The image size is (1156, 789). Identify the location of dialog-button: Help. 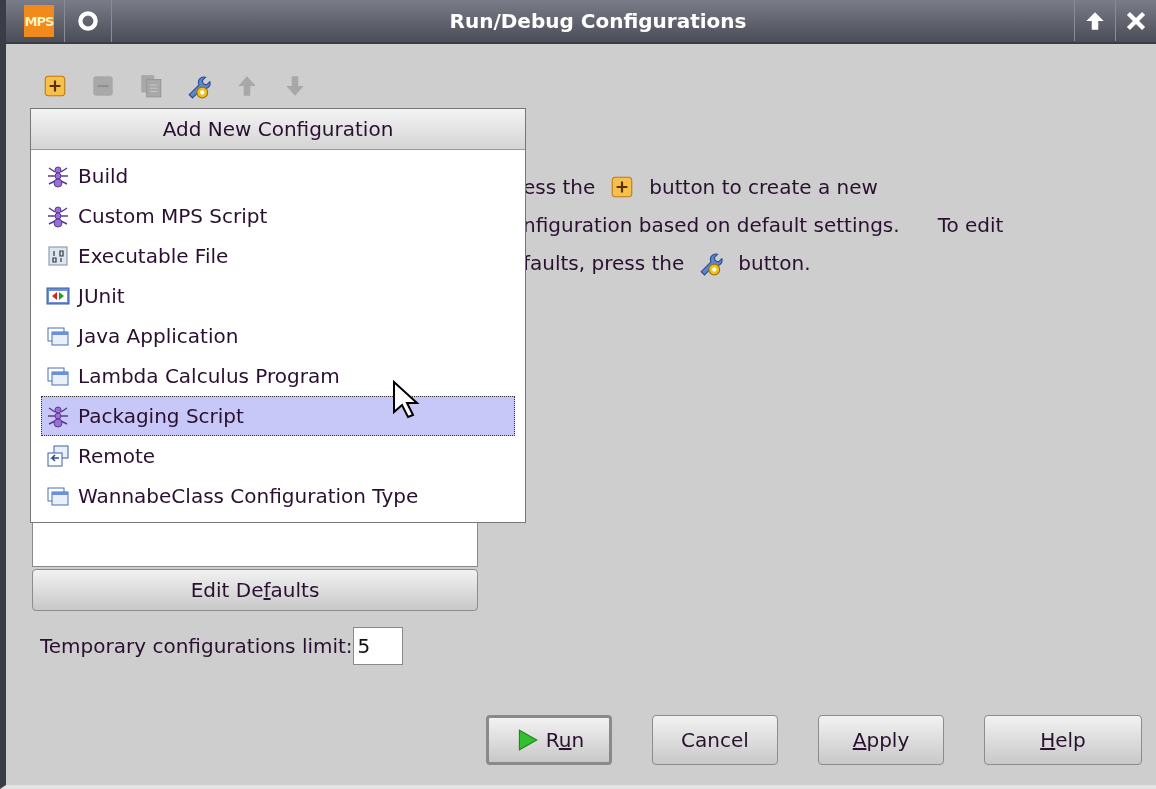
(1063, 740).